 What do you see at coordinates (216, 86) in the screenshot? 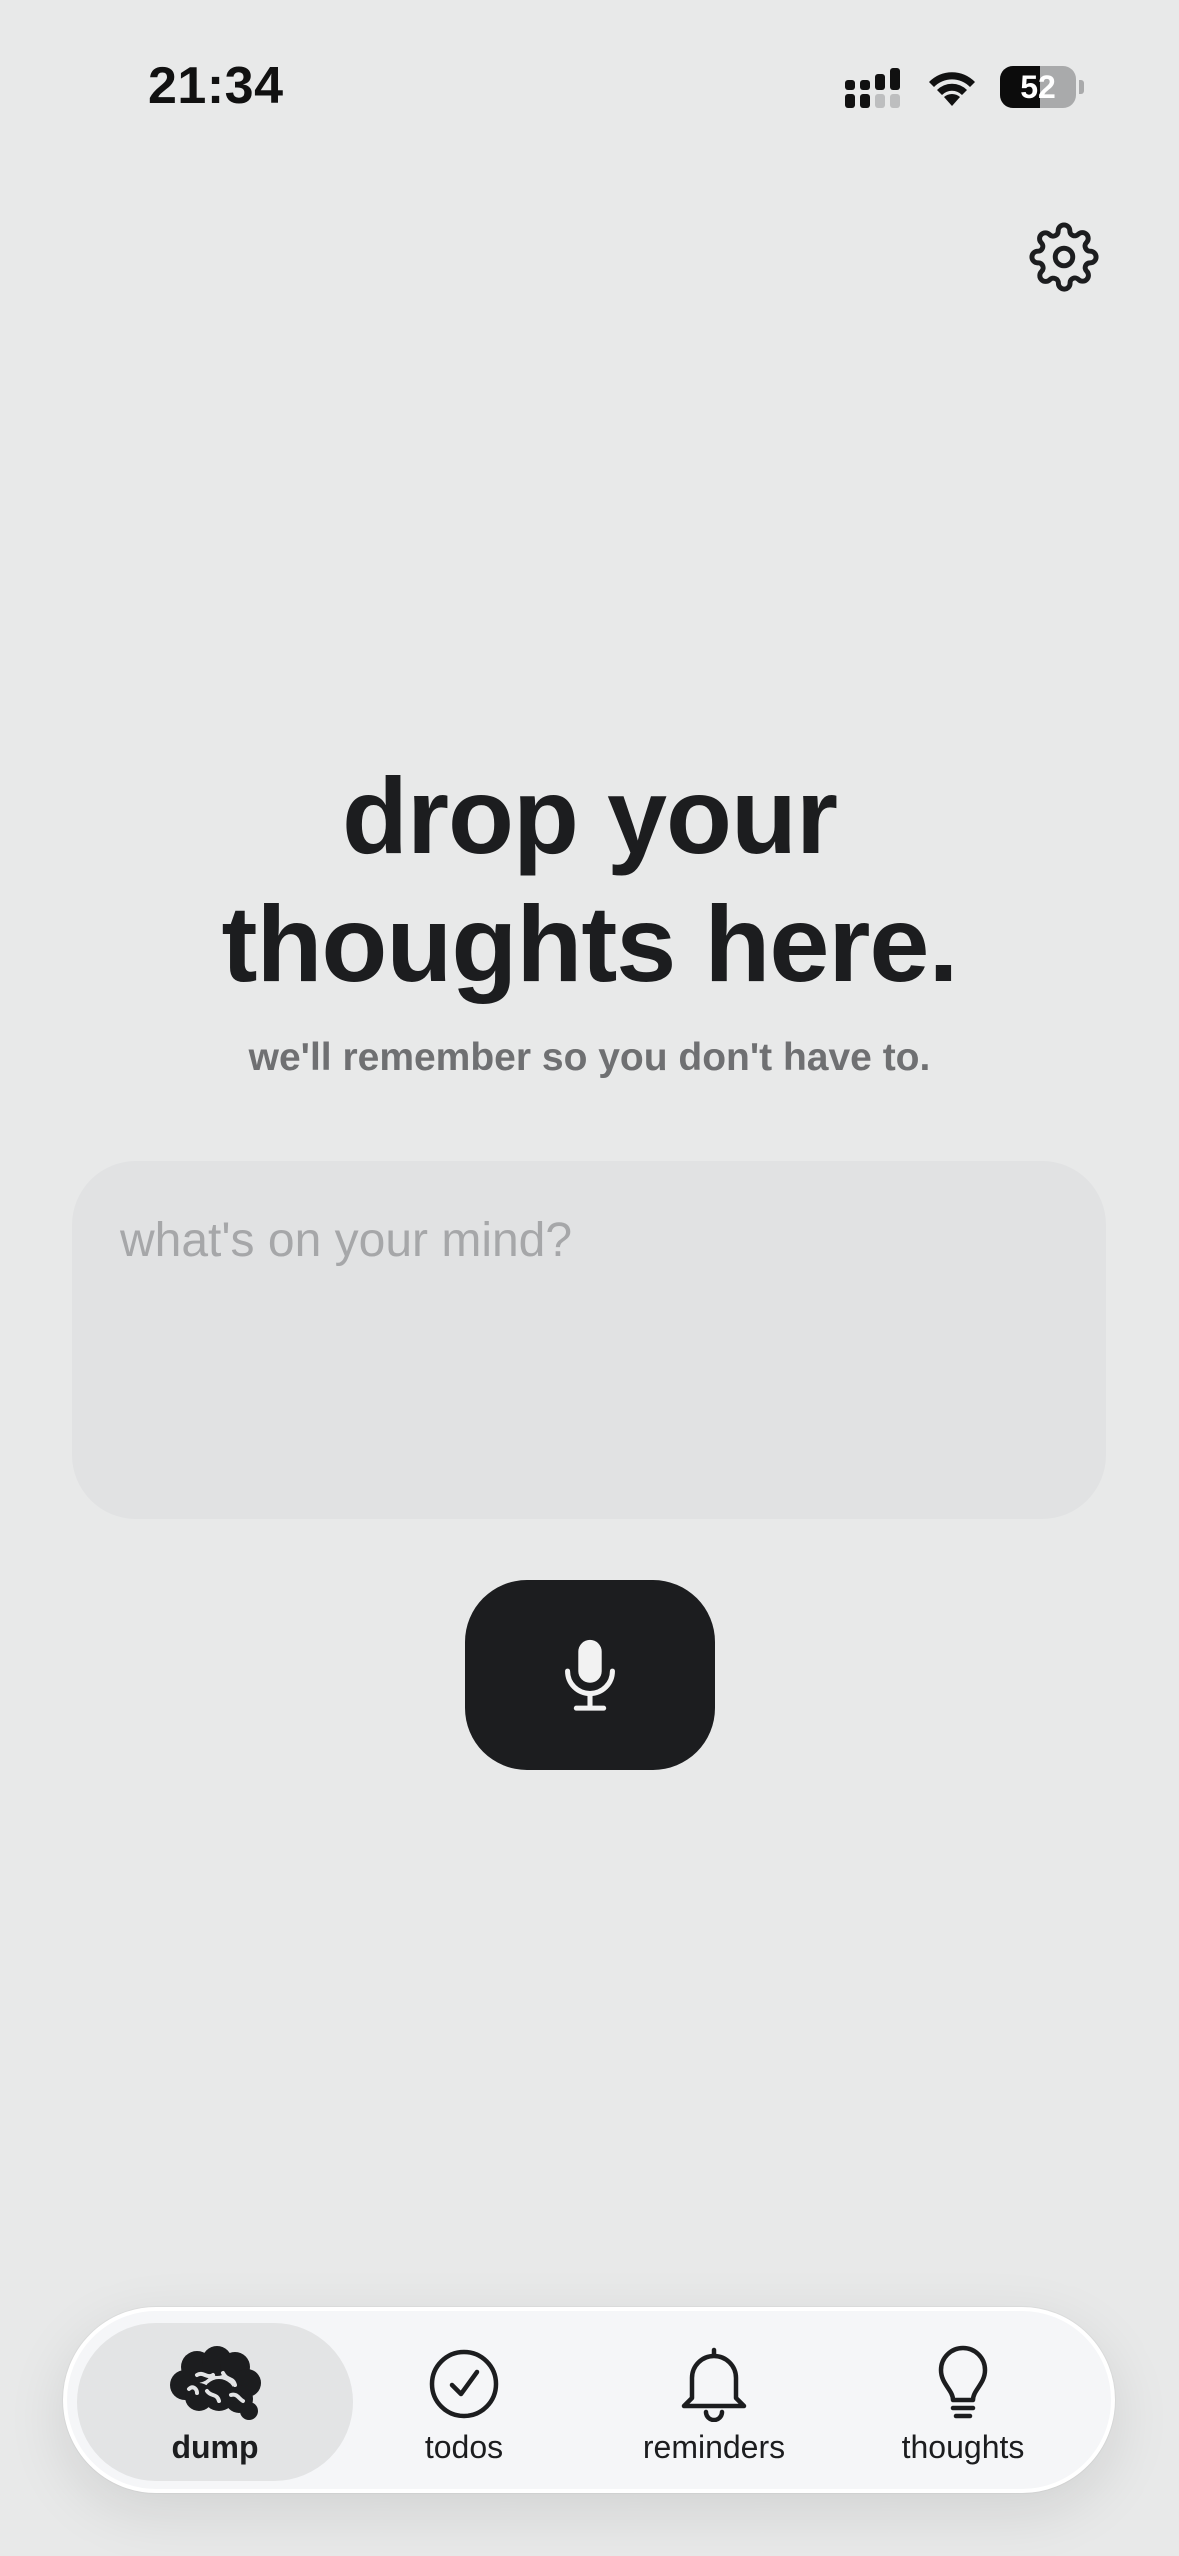
I see `status-time: 21:34` at bounding box center [216, 86].